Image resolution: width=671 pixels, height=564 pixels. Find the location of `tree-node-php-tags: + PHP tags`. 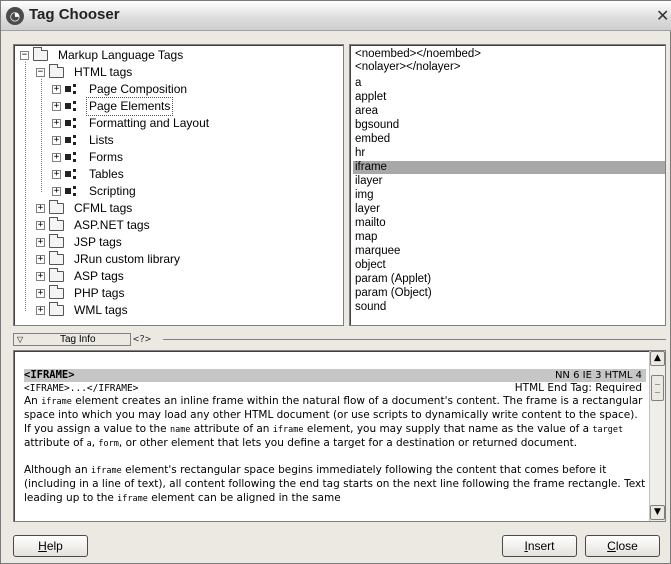

tree-node-php-tags: + PHP tags is located at coordinates (81, 293).